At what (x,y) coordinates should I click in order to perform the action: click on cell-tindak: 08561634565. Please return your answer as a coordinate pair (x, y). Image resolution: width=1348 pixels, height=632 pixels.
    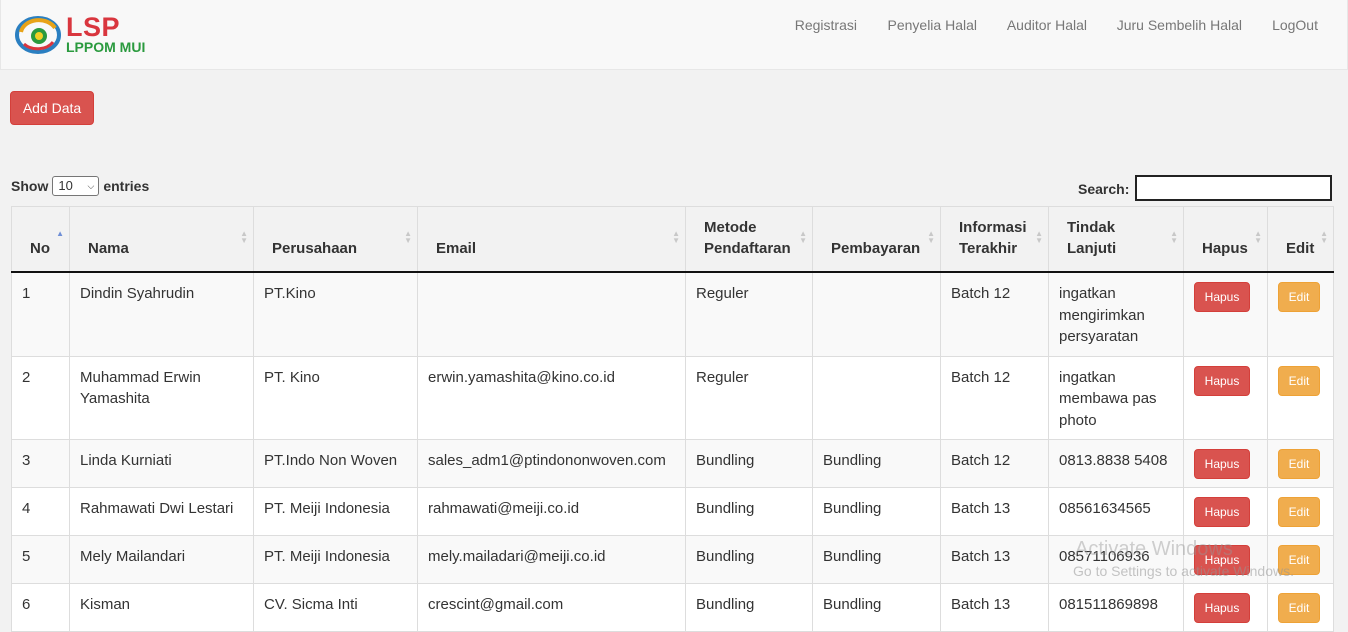
    Looking at the image, I should click on (1116, 511).